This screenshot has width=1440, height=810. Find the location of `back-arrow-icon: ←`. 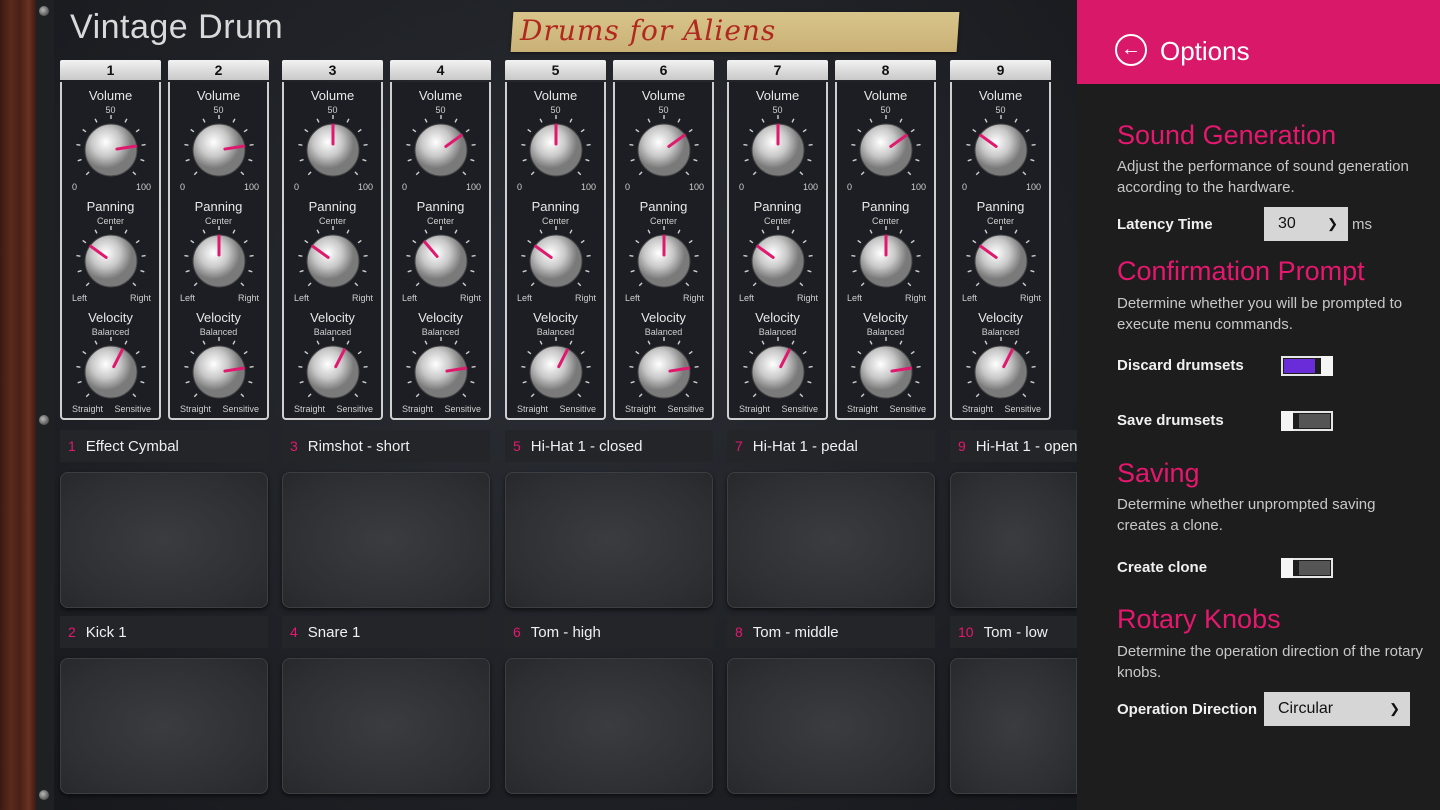

back-arrow-icon: ← is located at coordinates (1131, 50).